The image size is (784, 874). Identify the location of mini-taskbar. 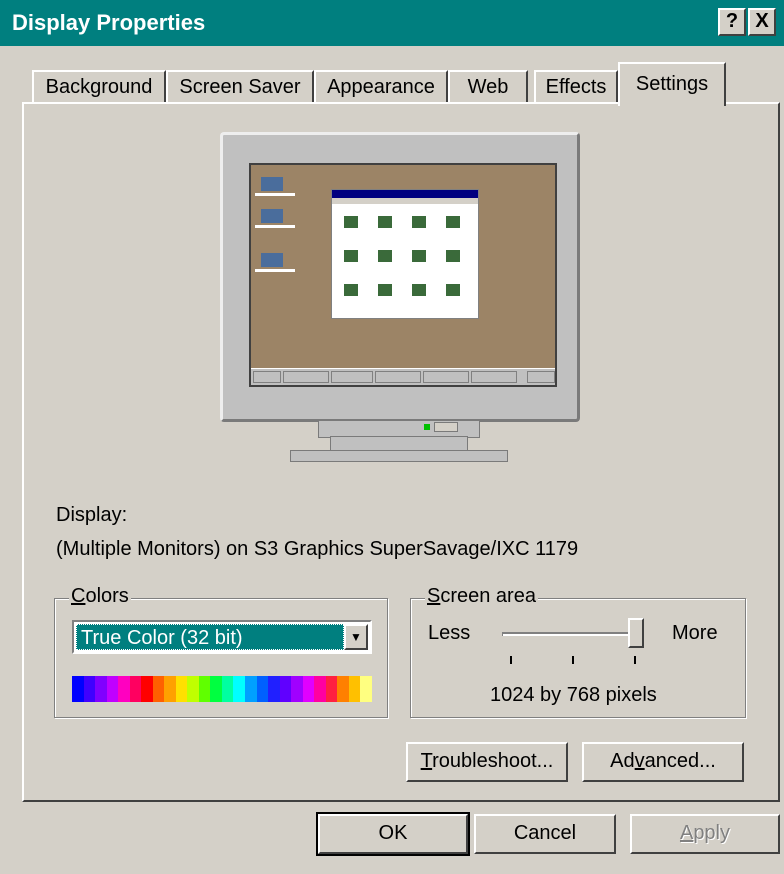
(403, 376).